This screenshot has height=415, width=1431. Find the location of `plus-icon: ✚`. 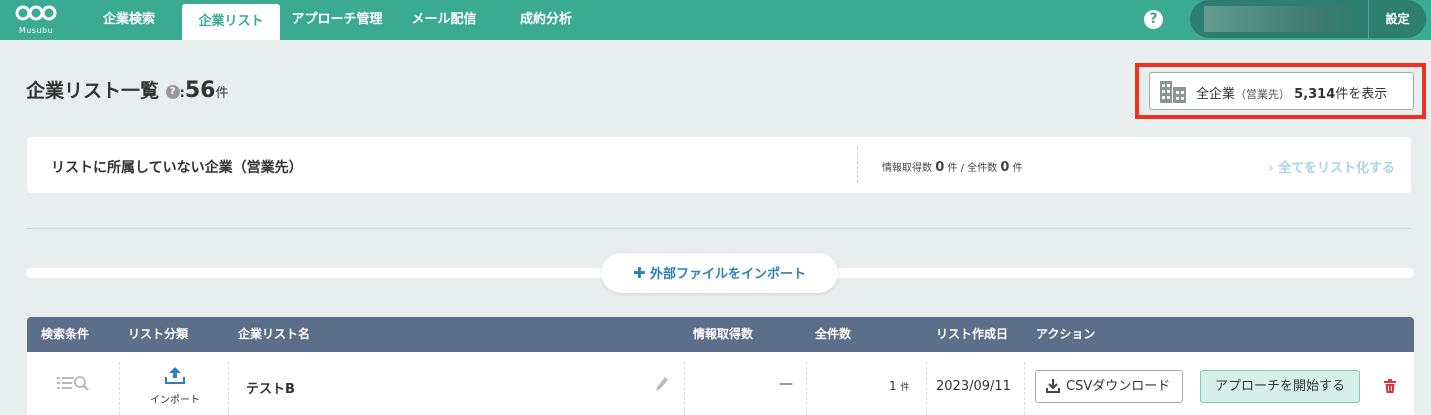

plus-icon: ✚ is located at coordinates (639, 273).